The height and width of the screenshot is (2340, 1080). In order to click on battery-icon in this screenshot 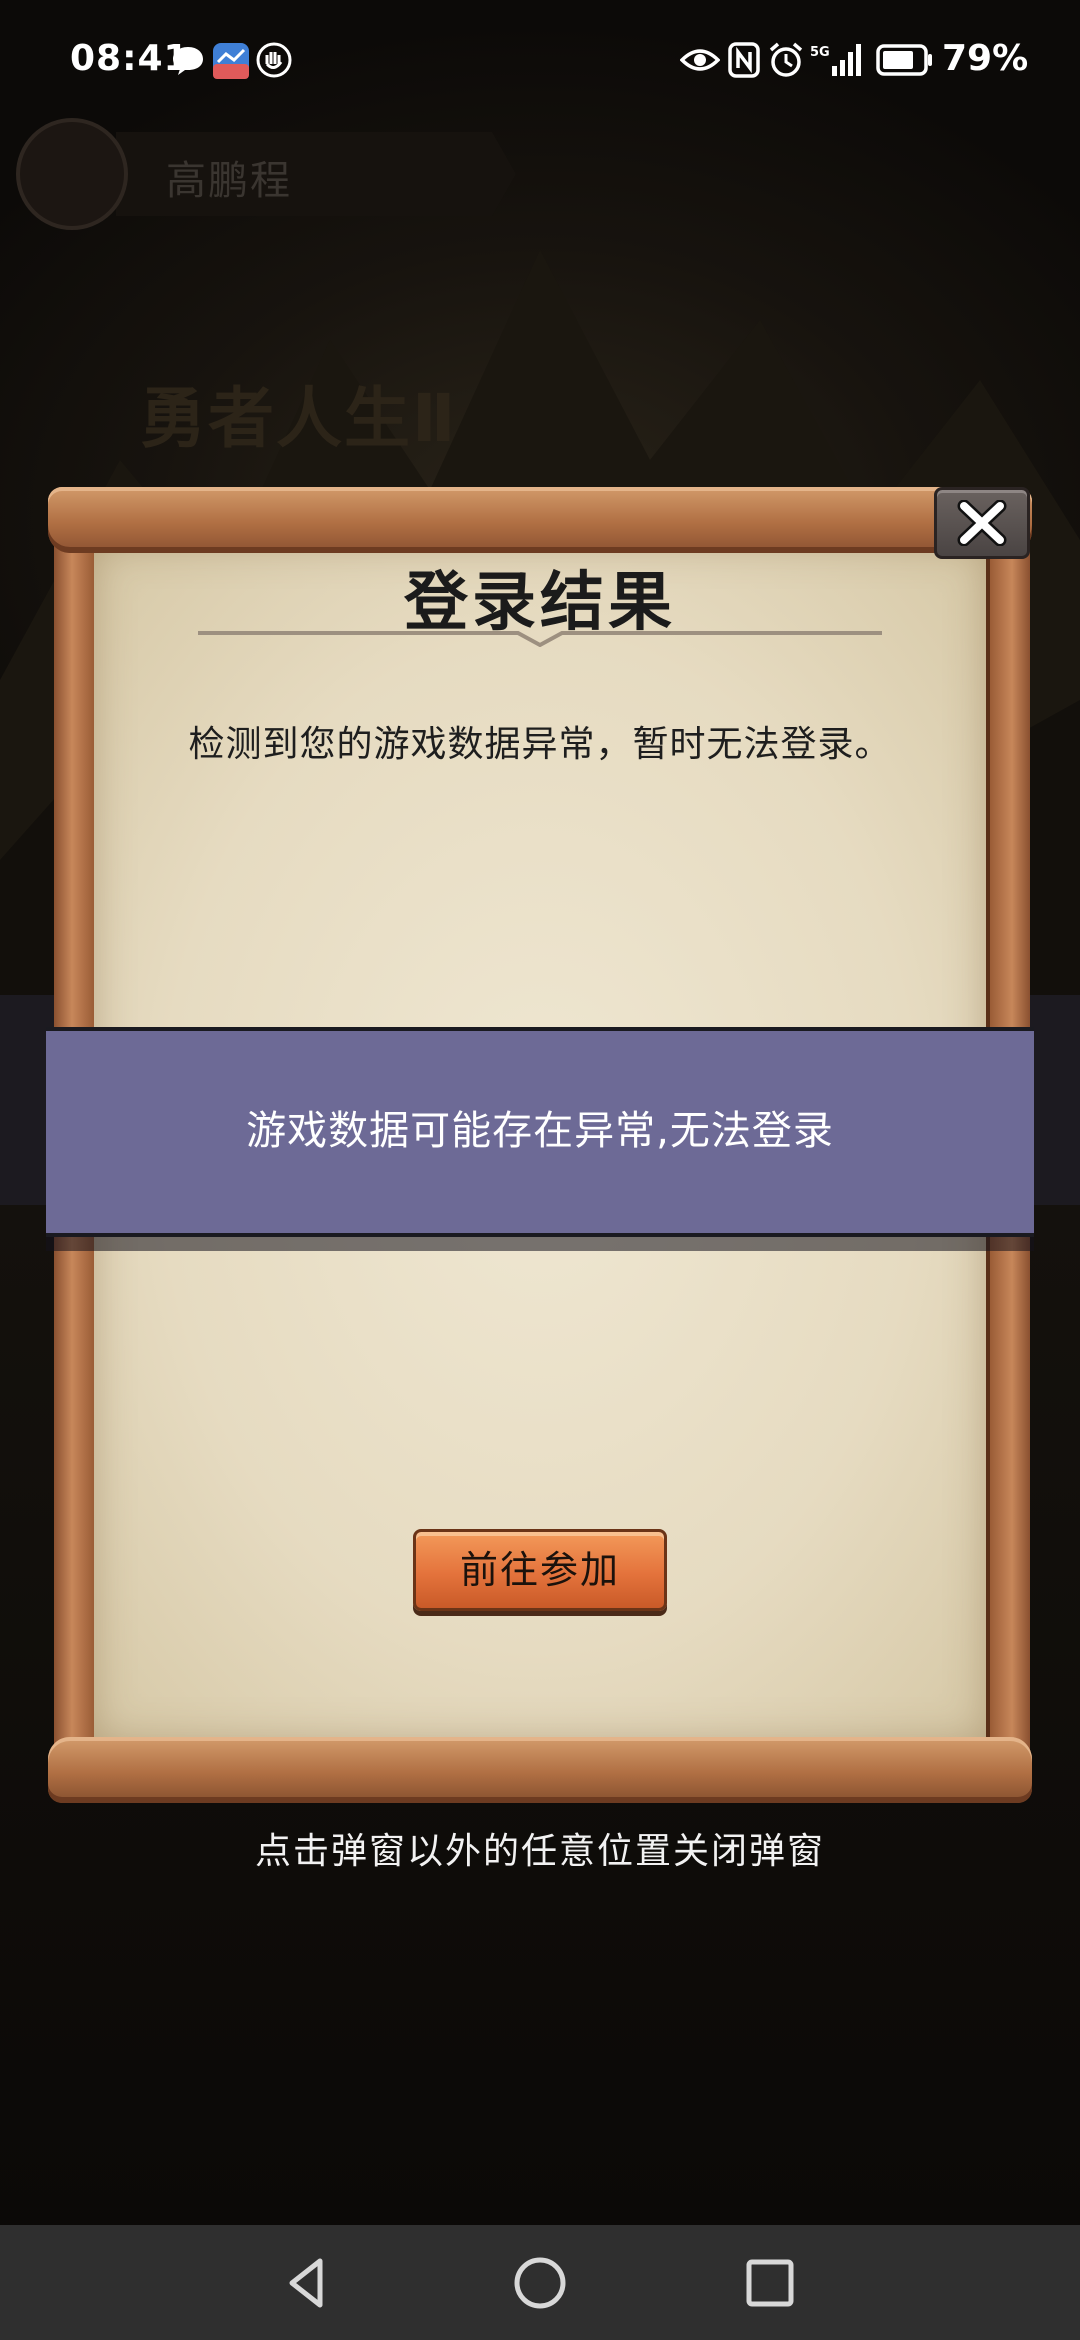, I will do `click(904, 60)`.